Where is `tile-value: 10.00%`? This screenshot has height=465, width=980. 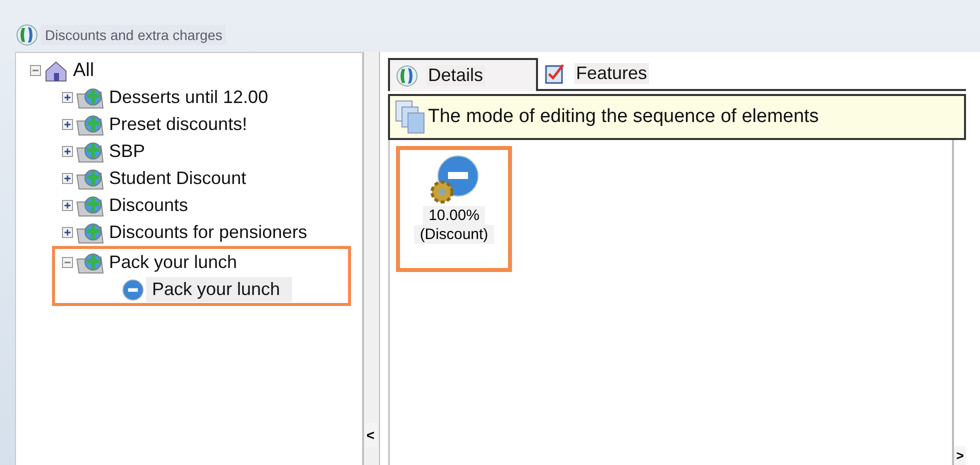
tile-value: 10.00% is located at coordinates (454, 215).